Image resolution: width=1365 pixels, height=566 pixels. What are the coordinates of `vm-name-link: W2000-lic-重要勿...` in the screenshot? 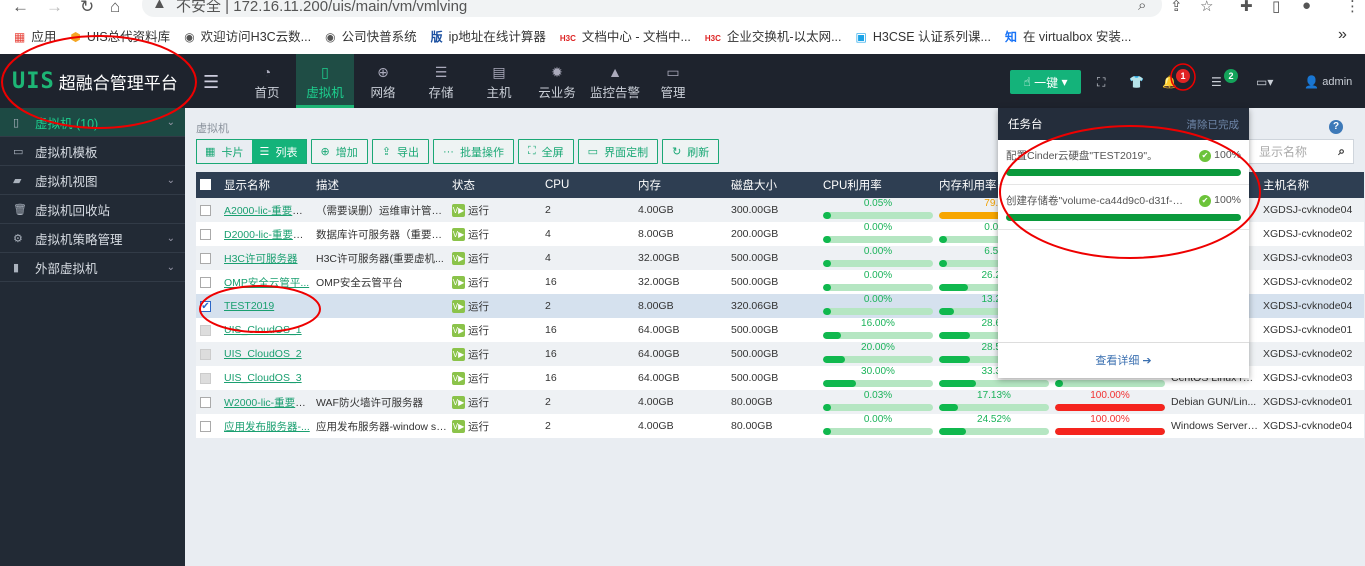 It's located at (268, 403).